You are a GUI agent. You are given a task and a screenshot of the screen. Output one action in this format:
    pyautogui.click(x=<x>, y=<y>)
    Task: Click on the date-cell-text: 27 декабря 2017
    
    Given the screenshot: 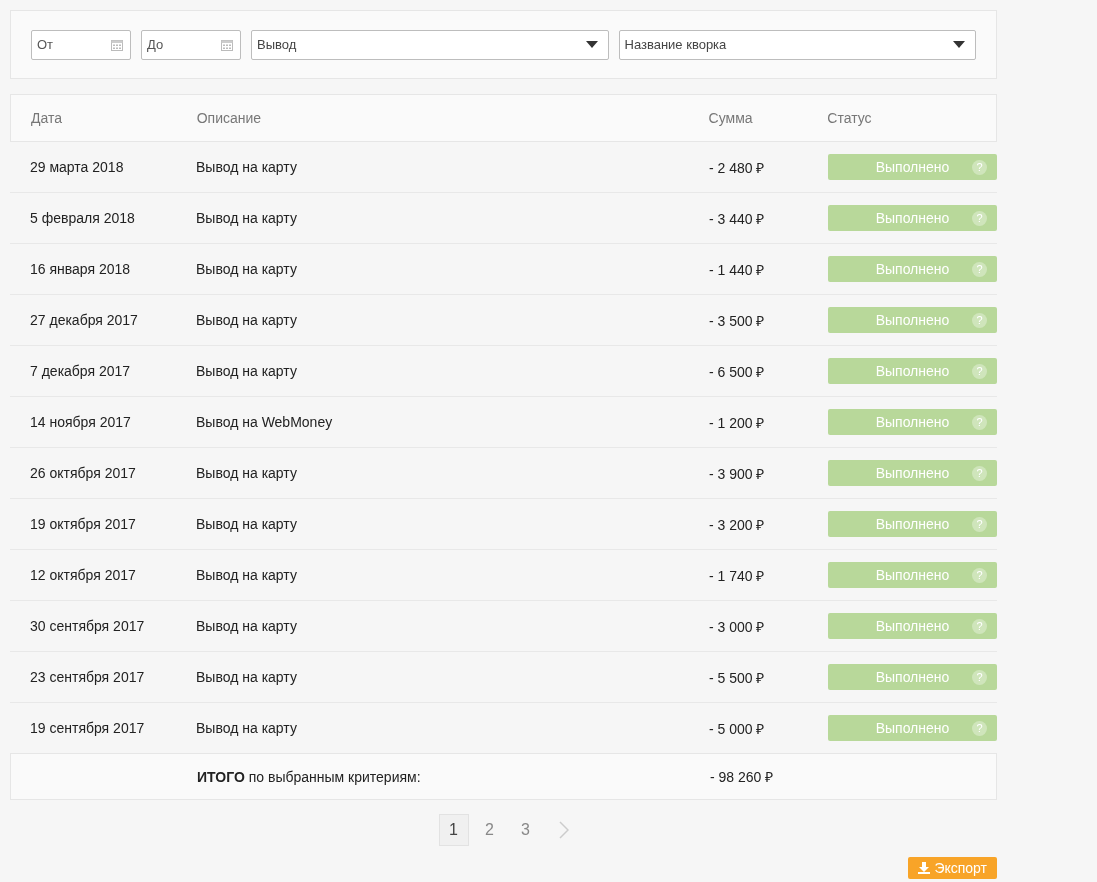 What is the action you would take?
    pyautogui.click(x=84, y=320)
    